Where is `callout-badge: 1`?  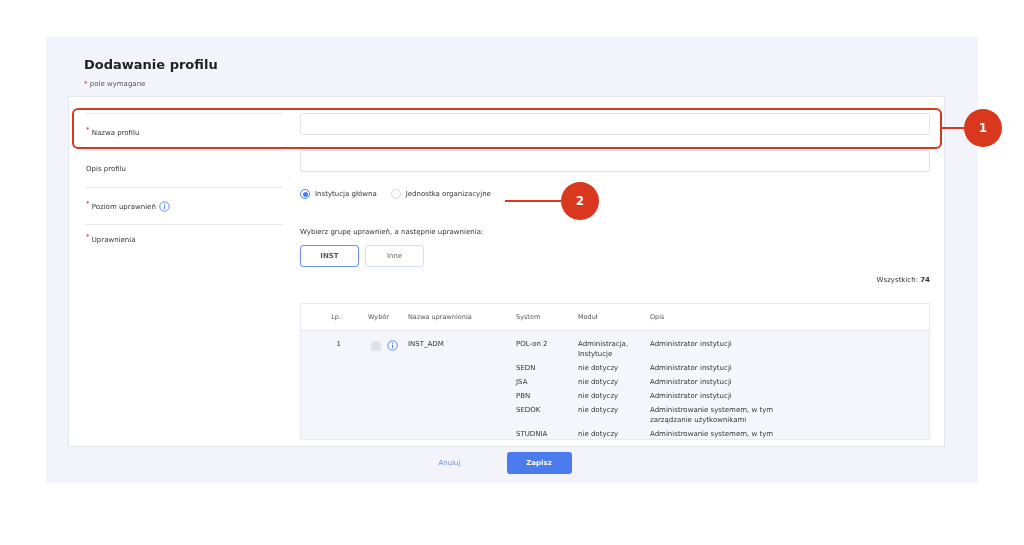 callout-badge: 1 is located at coordinates (983, 128).